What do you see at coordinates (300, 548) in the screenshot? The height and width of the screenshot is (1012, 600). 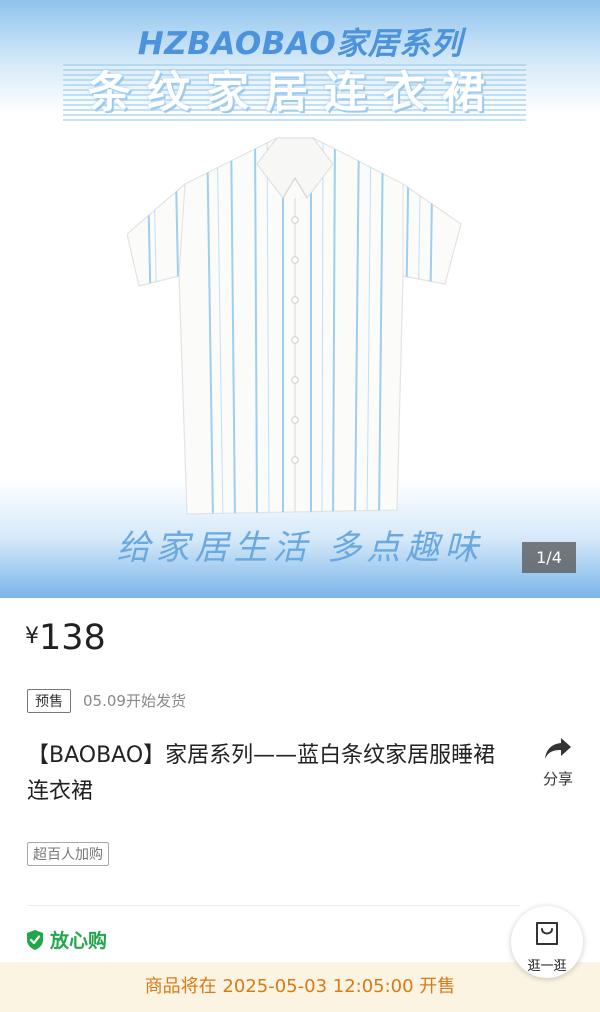 I see `gallery-tagline: 给家居生活 多点趣味` at bounding box center [300, 548].